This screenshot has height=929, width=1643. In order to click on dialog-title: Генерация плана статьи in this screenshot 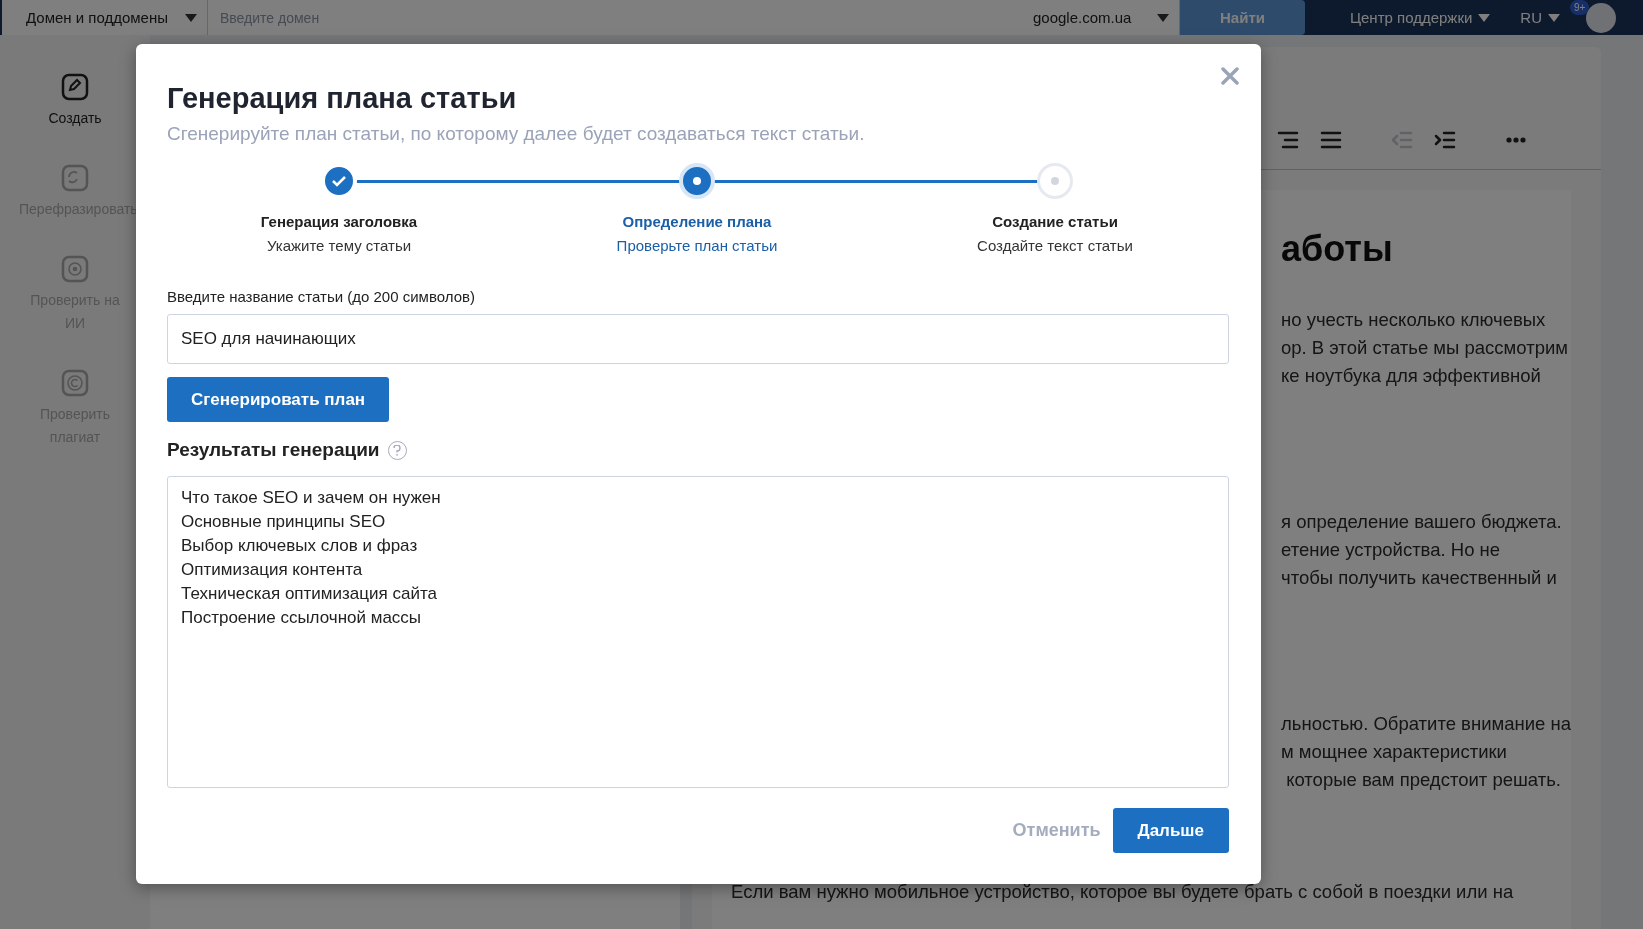, I will do `click(342, 98)`.